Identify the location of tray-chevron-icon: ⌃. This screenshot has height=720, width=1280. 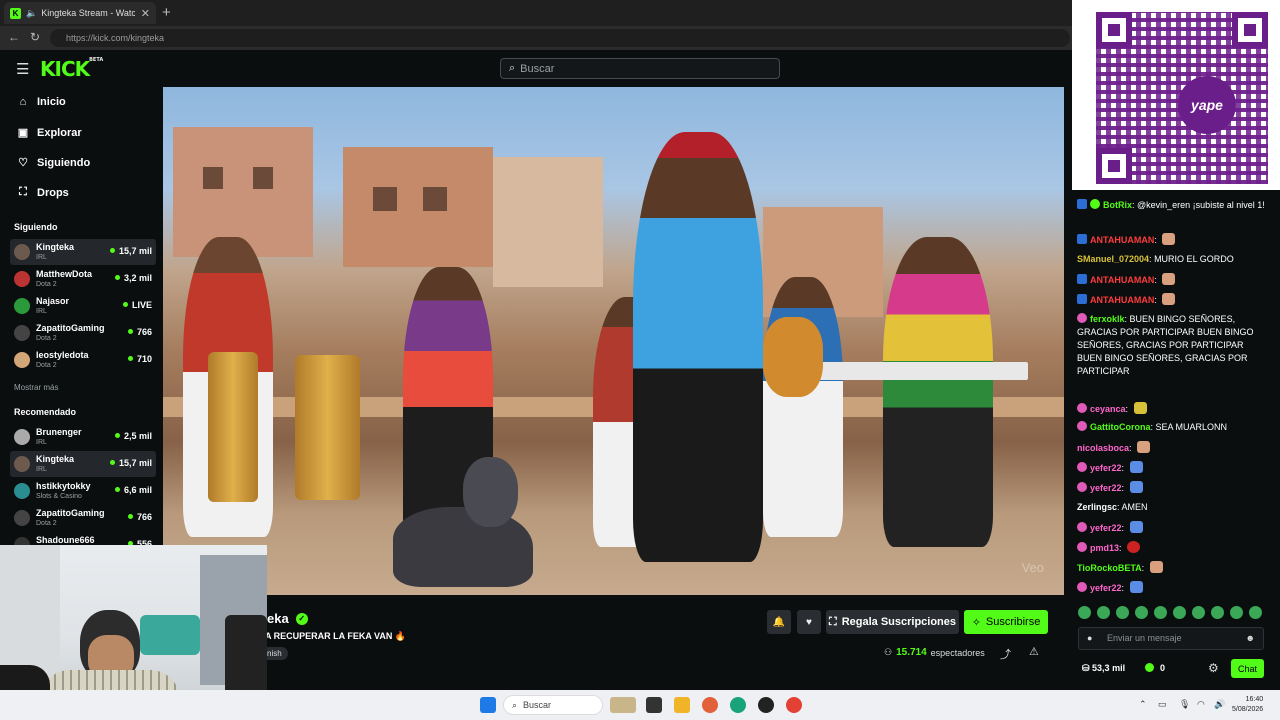
(1143, 704).